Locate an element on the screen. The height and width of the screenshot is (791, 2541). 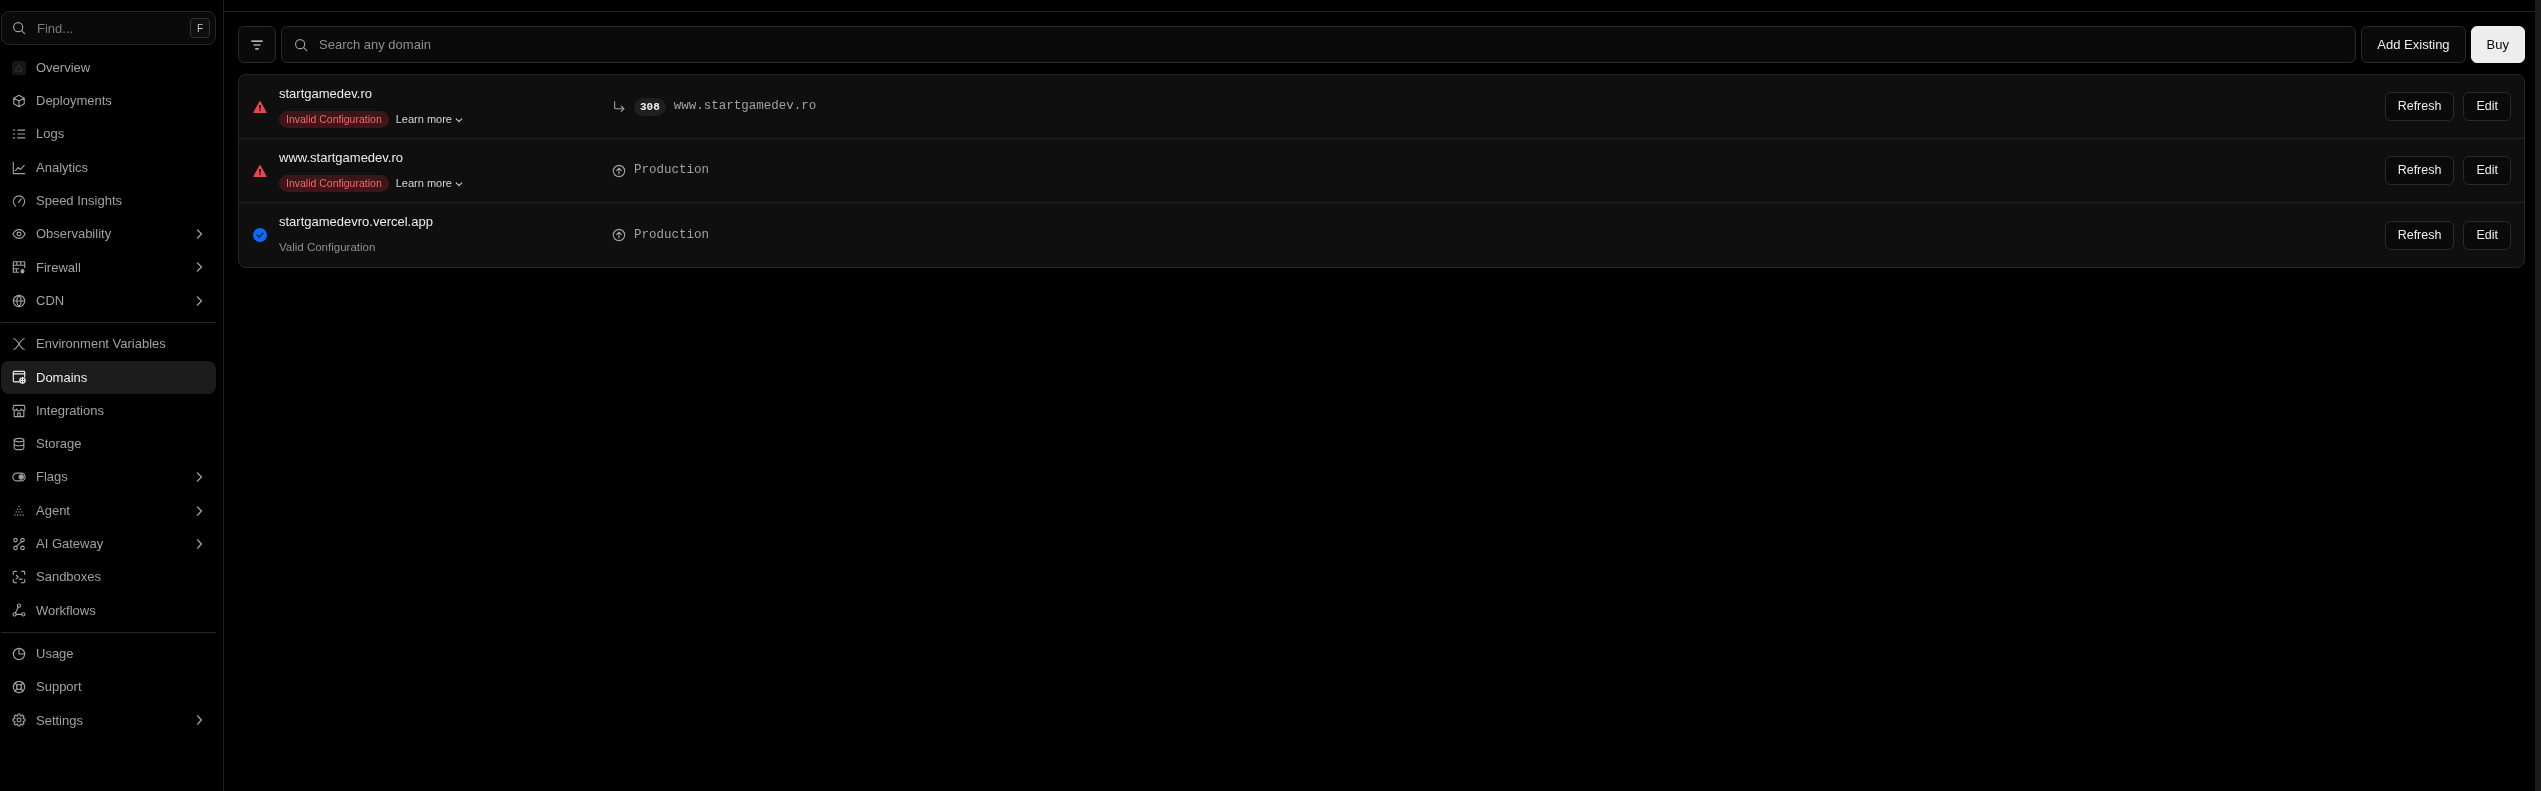
storefront-icon is located at coordinates (19, 410).